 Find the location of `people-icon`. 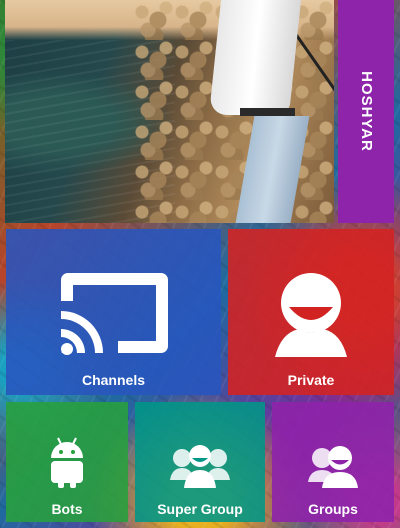

people-icon is located at coordinates (333, 467).